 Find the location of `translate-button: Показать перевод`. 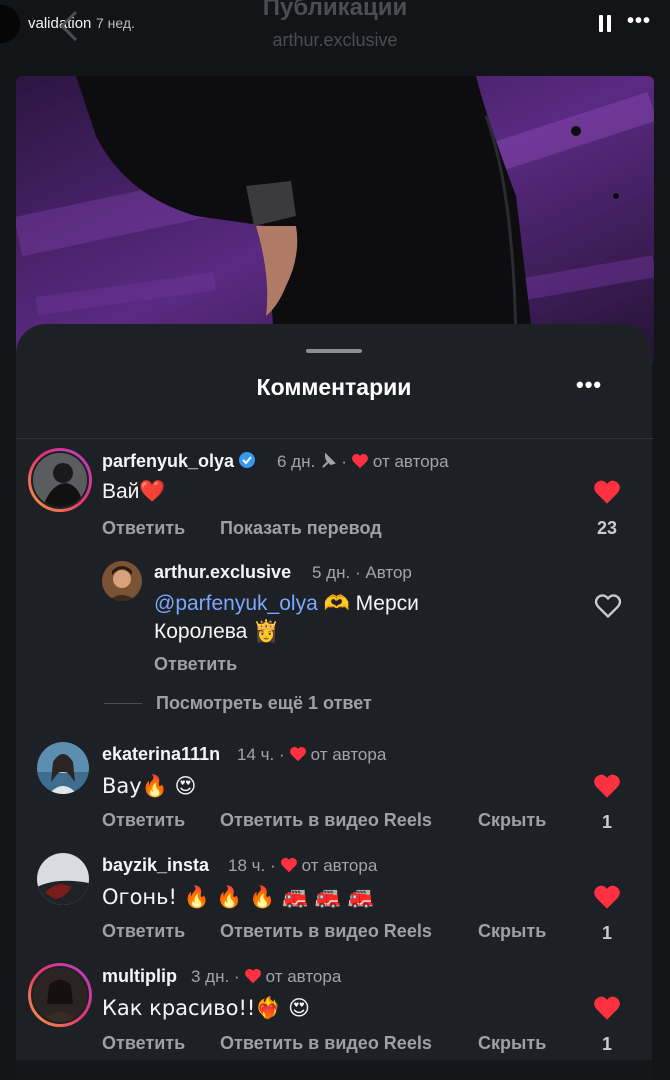

translate-button: Показать перевод is located at coordinates (301, 528).